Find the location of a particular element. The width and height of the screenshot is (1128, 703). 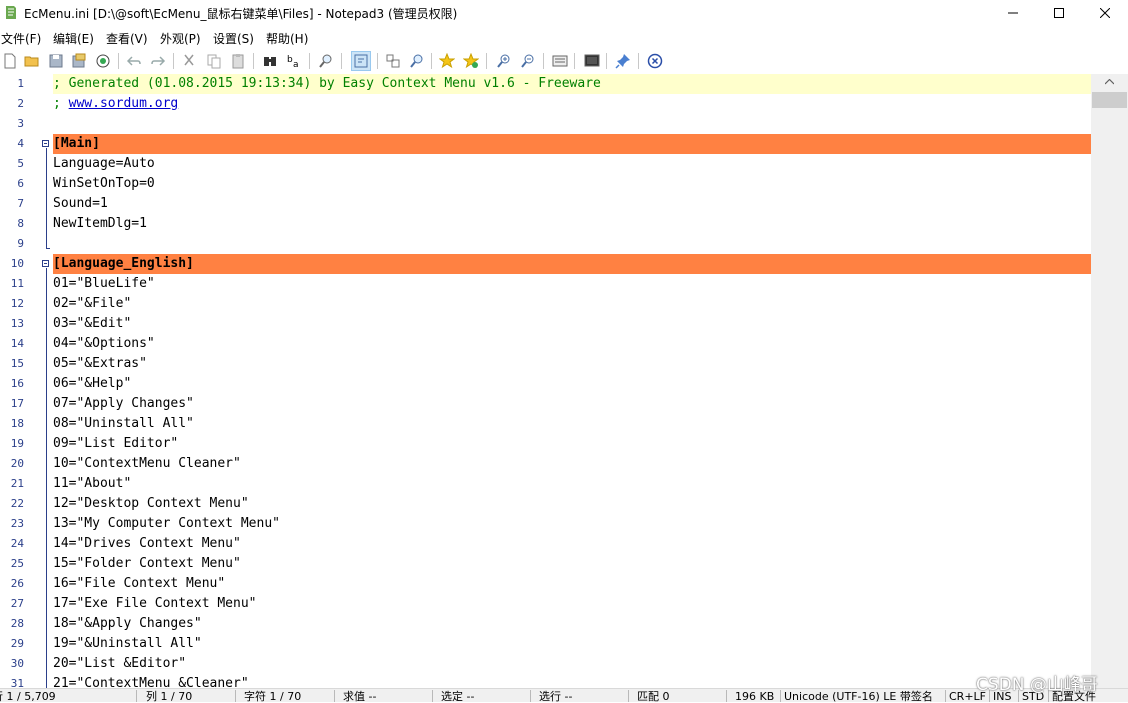

editor-line: 31 21="ContextMenu &Cleaner" is located at coordinates (545, 681).